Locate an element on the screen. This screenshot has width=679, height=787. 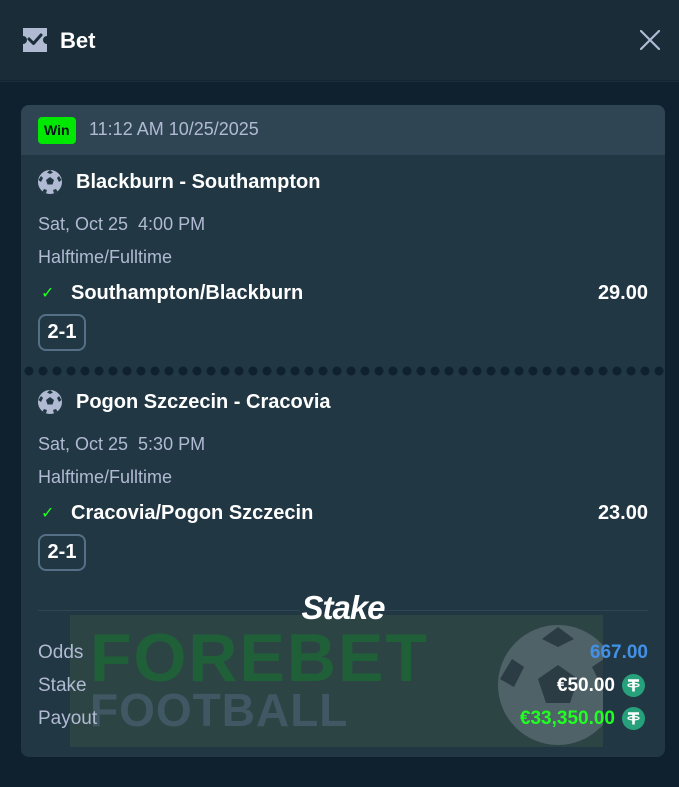
stake-logo: Stake is located at coordinates (343, 607).